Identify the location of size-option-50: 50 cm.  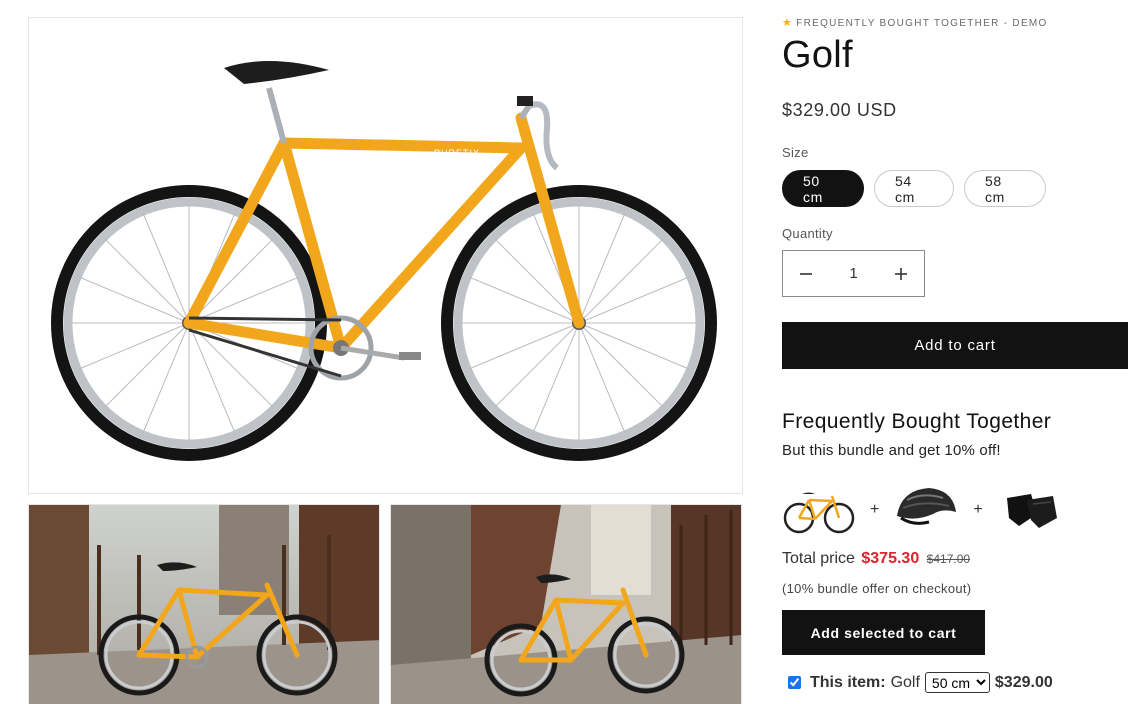
(823, 188).